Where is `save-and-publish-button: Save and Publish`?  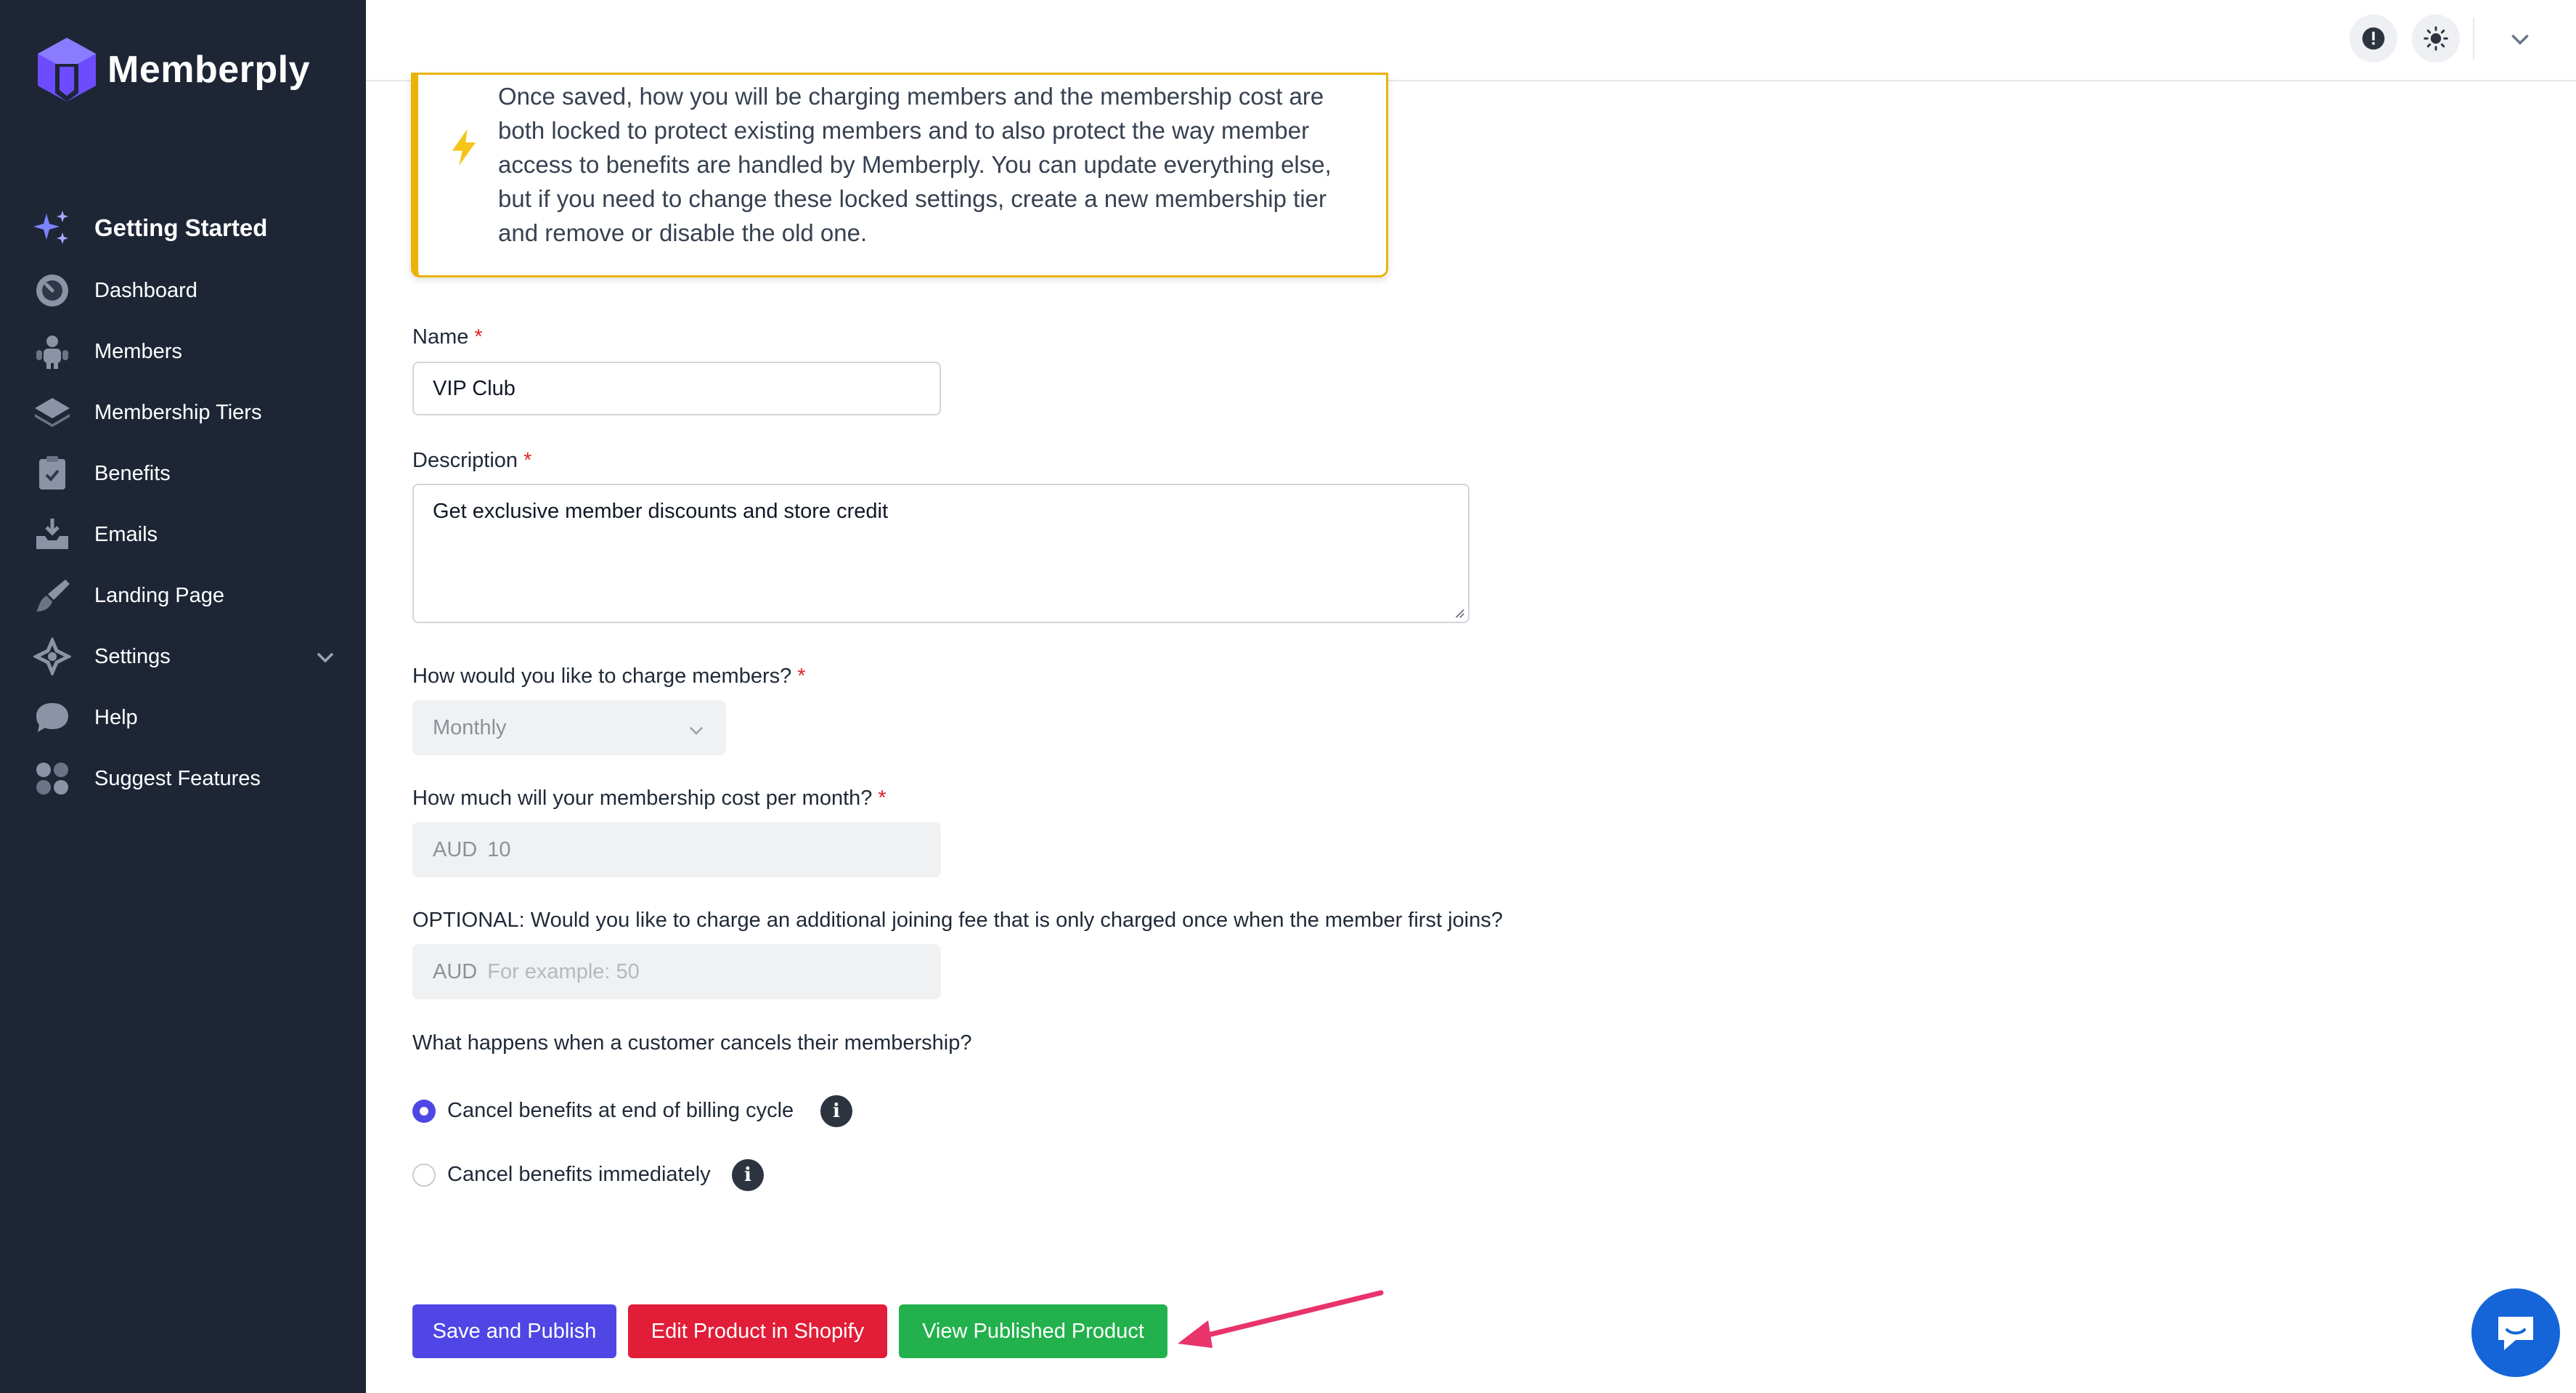 save-and-publish-button: Save and Publish is located at coordinates (514, 1331).